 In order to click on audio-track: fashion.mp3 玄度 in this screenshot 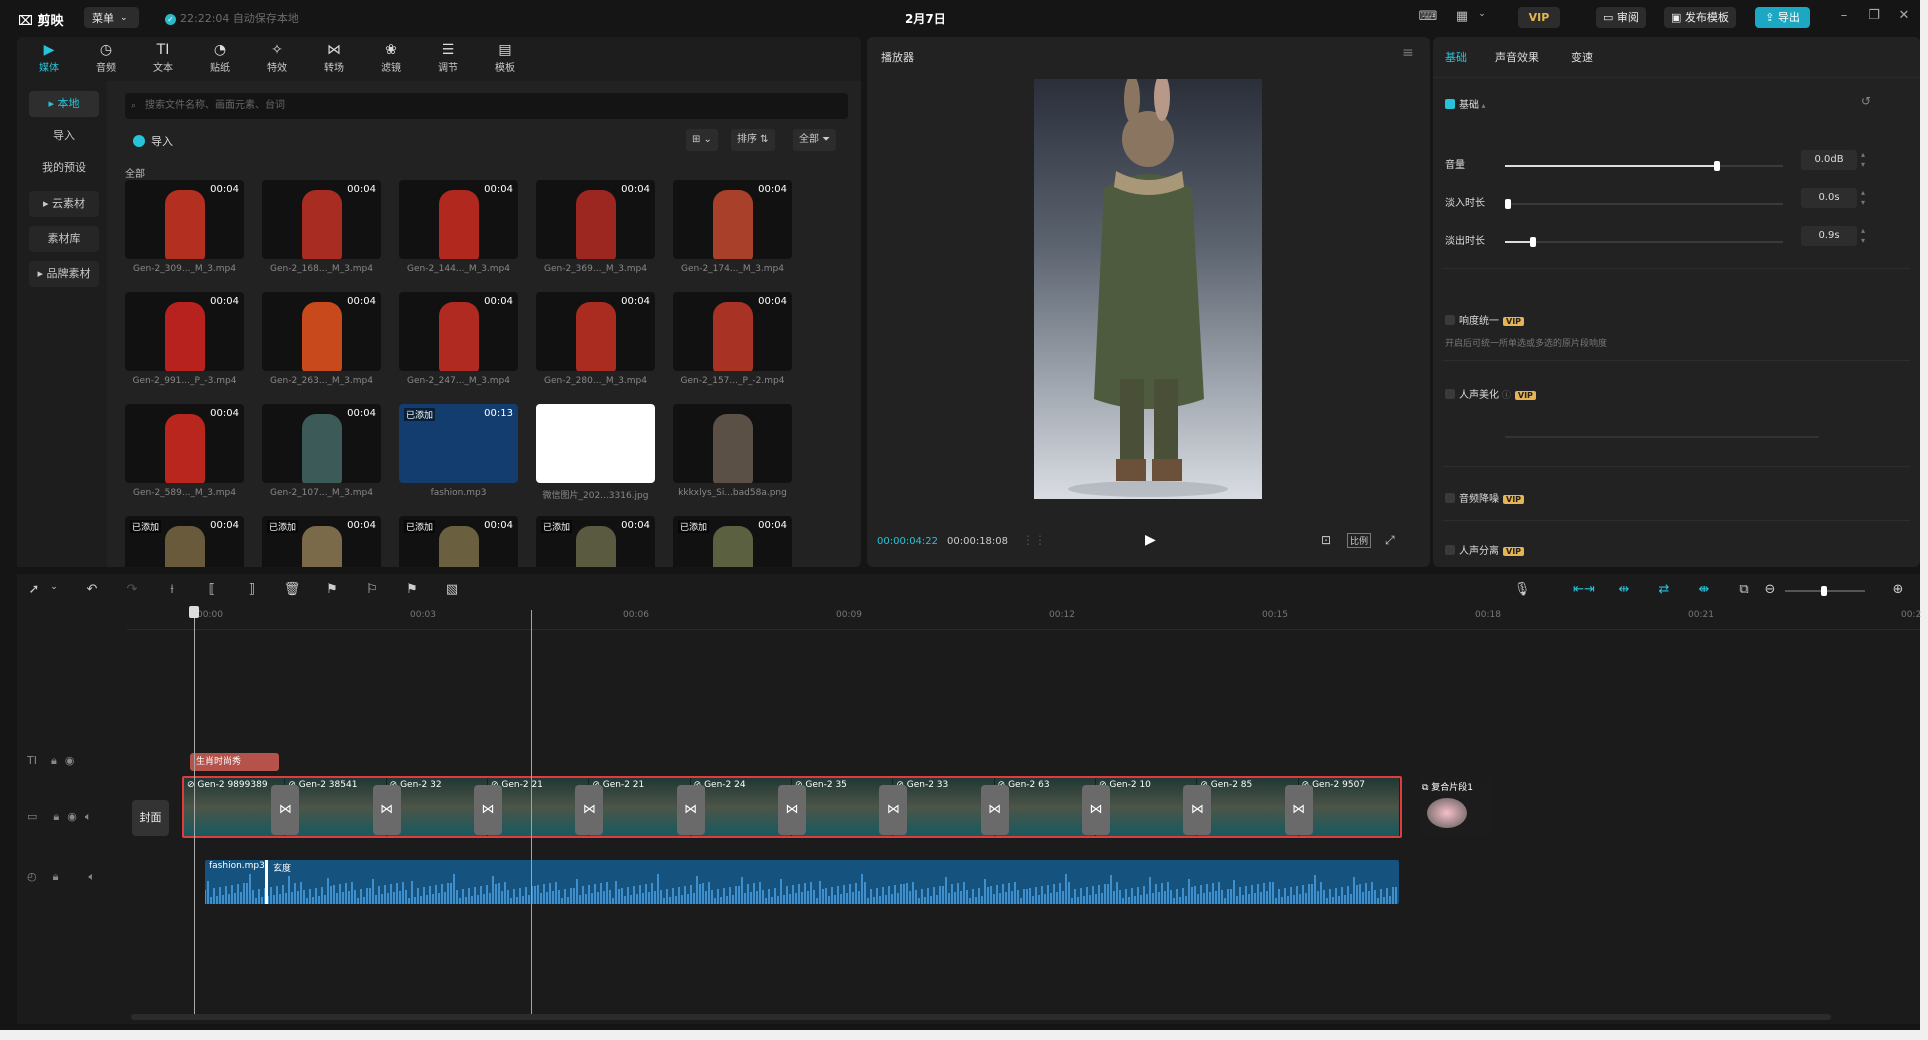, I will do `click(802, 882)`.